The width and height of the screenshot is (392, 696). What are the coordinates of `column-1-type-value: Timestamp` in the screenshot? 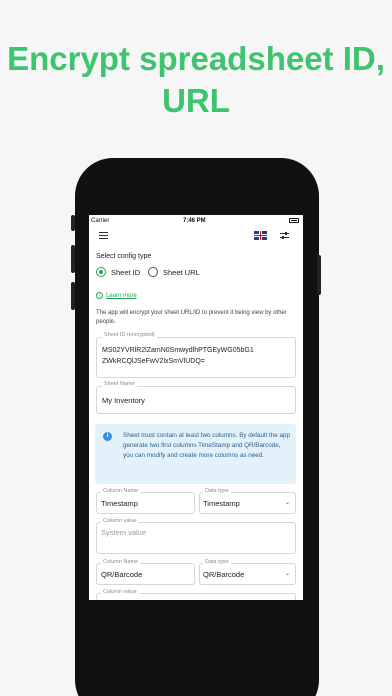 It's located at (221, 503).